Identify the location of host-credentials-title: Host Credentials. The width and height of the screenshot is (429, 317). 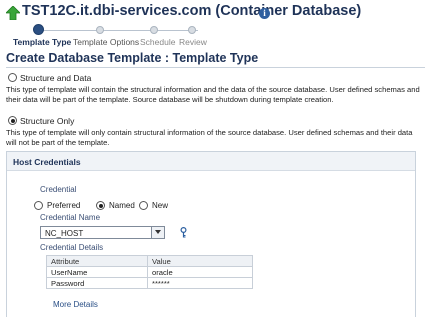
(47, 162).